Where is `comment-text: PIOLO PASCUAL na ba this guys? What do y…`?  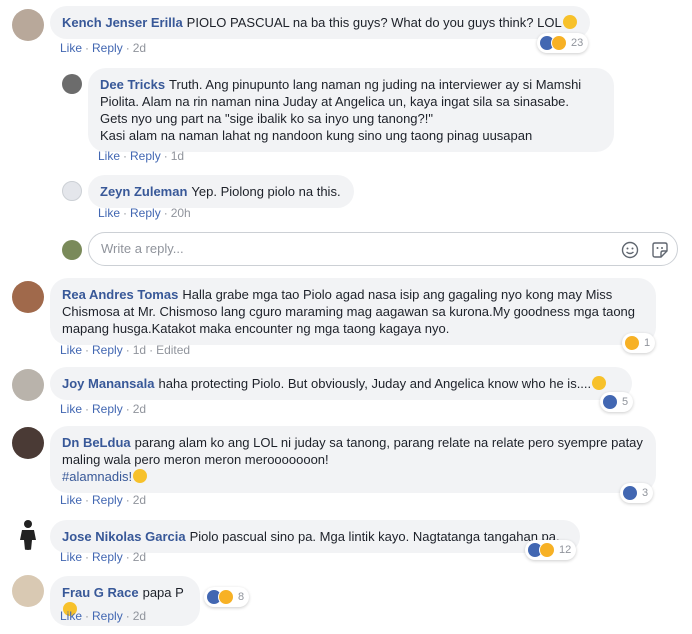 comment-text: PIOLO PASCUAL na ba this guys? What do y… is located at coordinates (374, 22).